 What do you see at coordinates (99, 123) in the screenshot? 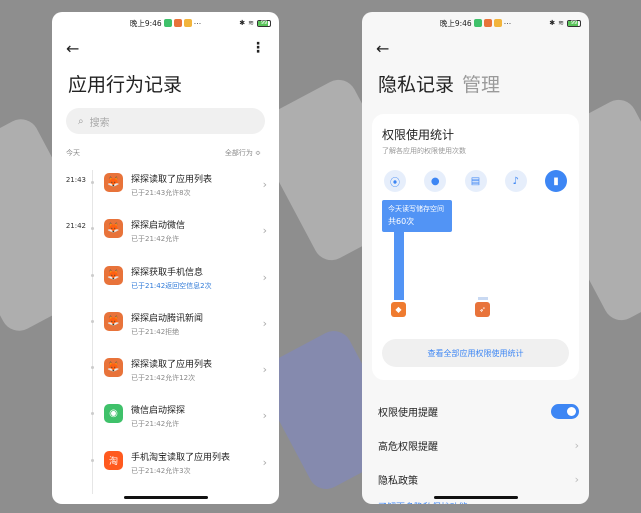
I see `search-placeholder: 搜索` at bounding box center [99, 123].